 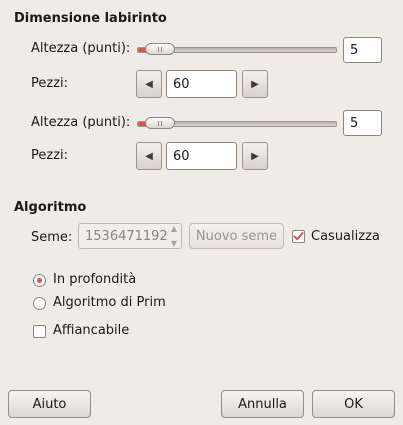 What do you see at coordinates (81, 48) in the screenshot?
I see `height-label-1: Altezza (punti):` at bounding box center [81, 48].